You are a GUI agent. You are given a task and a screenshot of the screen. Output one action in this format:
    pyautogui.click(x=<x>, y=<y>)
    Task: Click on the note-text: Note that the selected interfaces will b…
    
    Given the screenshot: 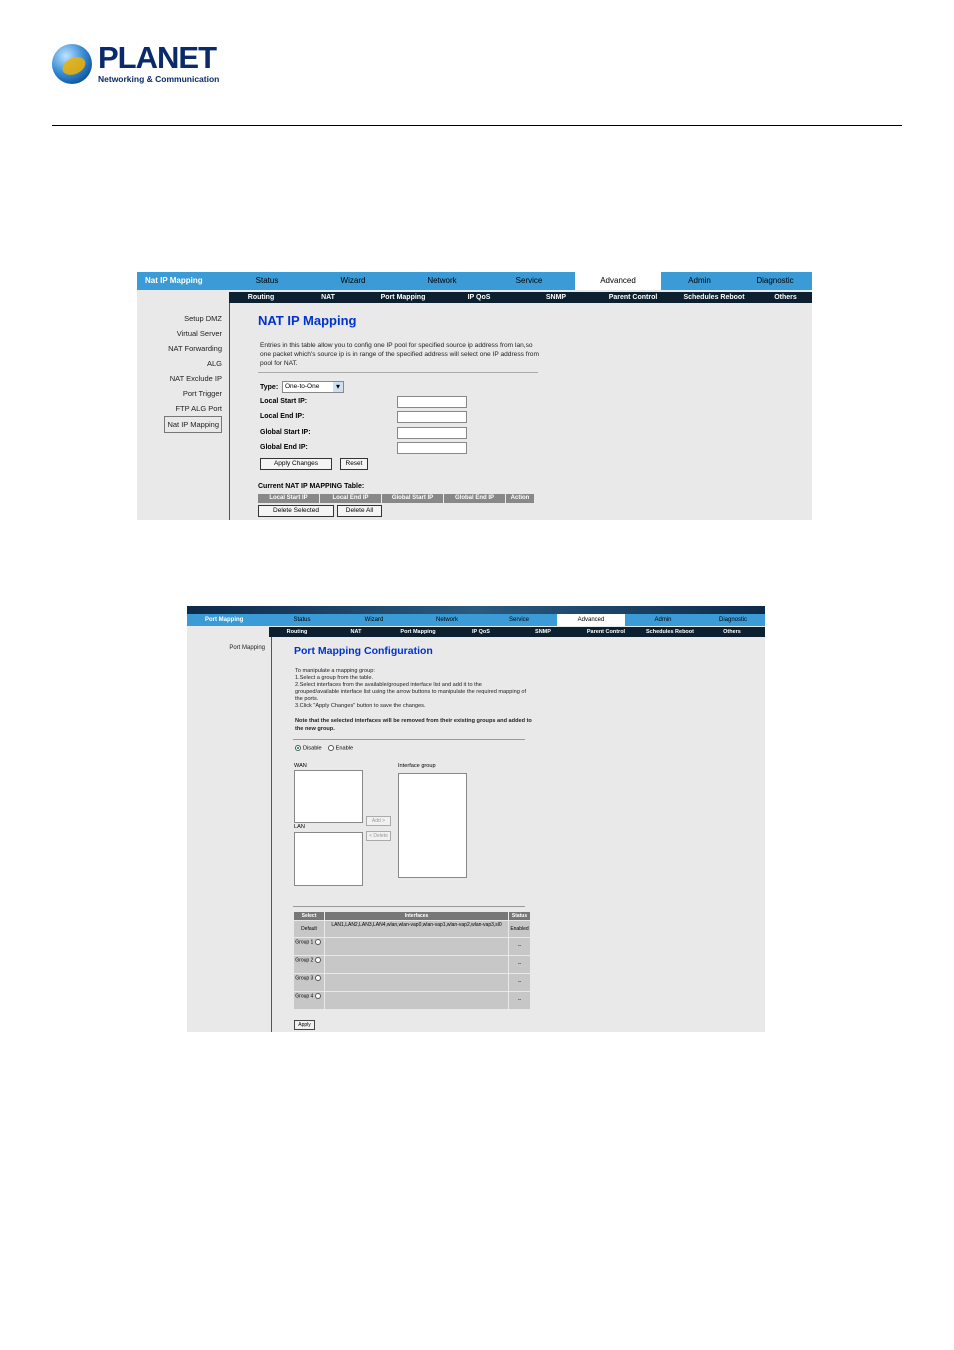 What is the action you would take?
    pyautogui.click(x=413, y=725)
    